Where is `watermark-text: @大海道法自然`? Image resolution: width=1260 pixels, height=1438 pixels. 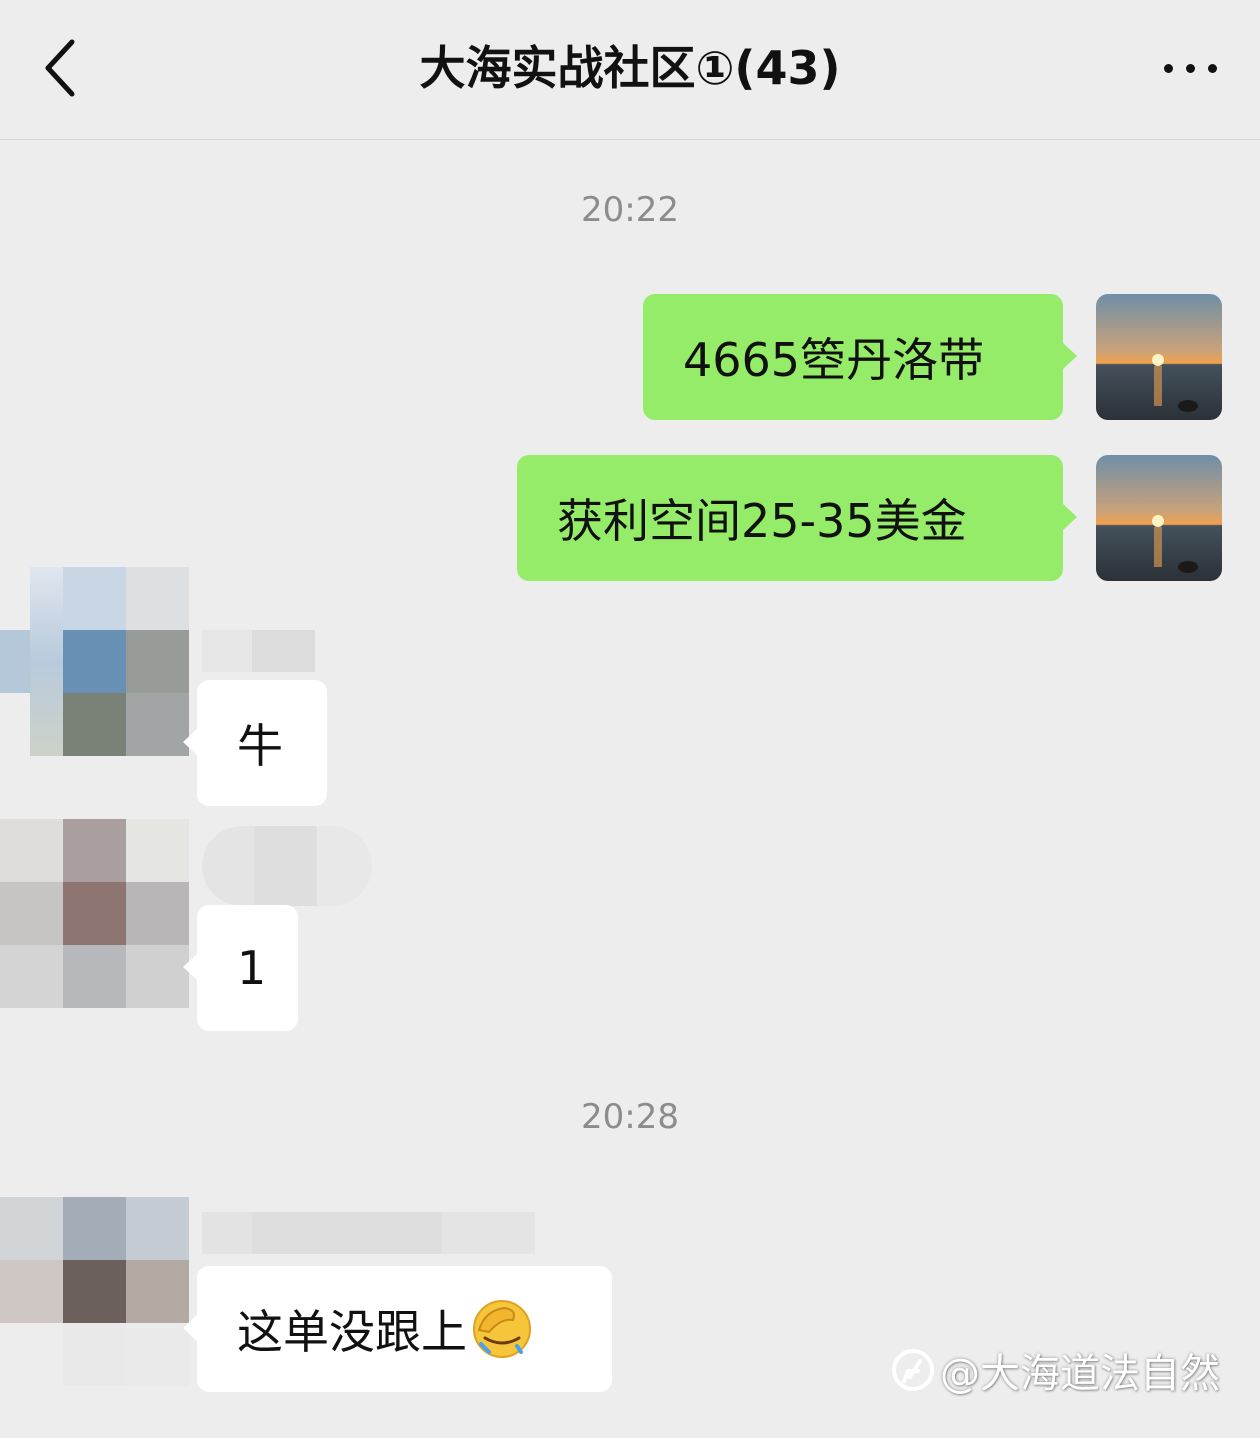 watermark-text: @大海道法自然 is located at coordinates (1080, 1374).